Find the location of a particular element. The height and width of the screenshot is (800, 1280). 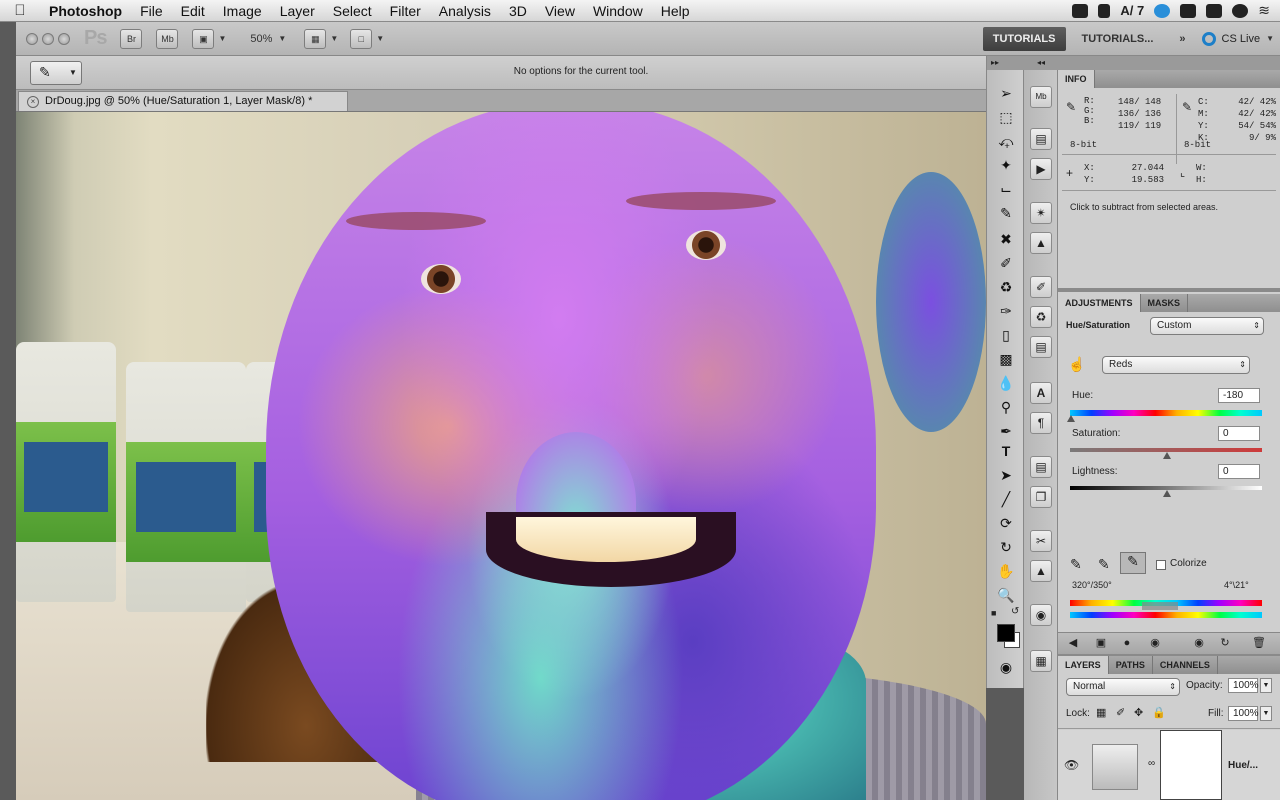

hand-tool-icon: ✋ is located at coordinates (1006, 571).